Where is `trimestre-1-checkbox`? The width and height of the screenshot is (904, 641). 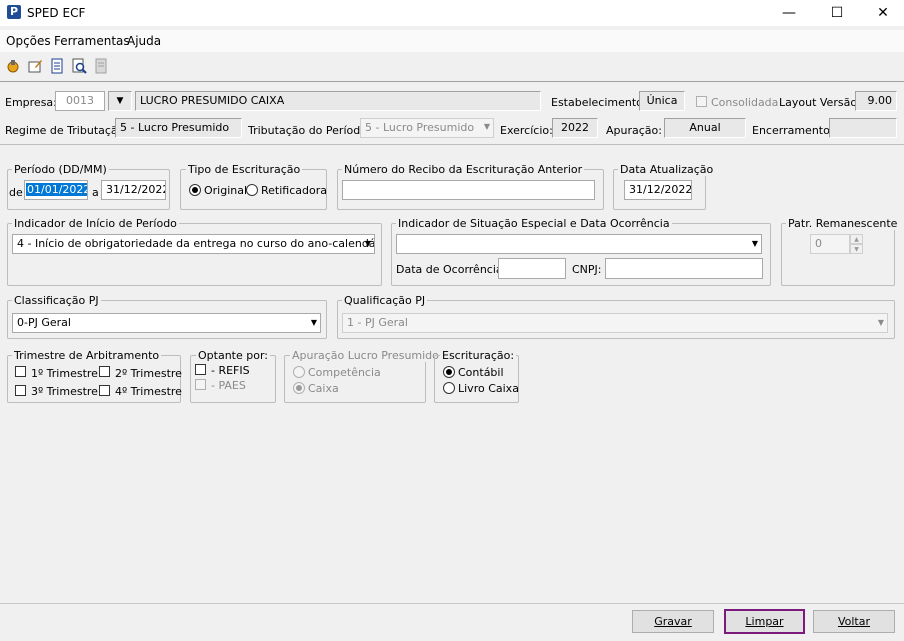
trimestre-1-checkbox is located at coordinates (20, 371).